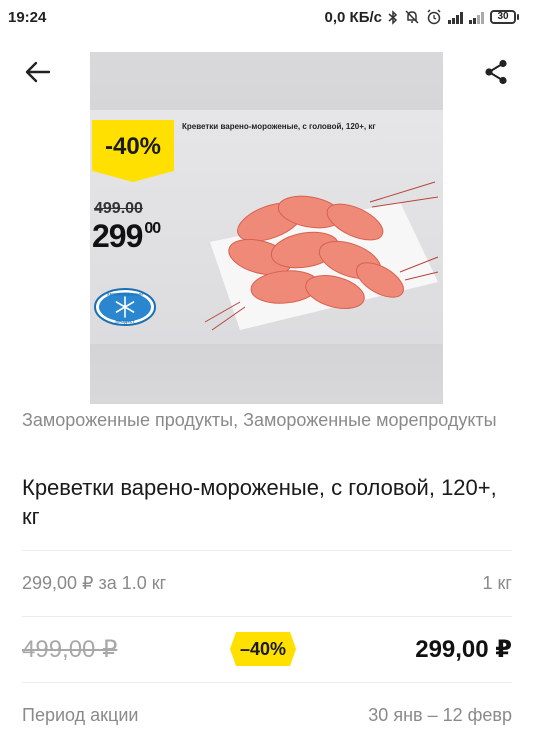 This screenshot has width=533, height=750. Describe the element at coordinates (152, 228) in the screenshot. I see `image-new-price-cents: 00` at that location.